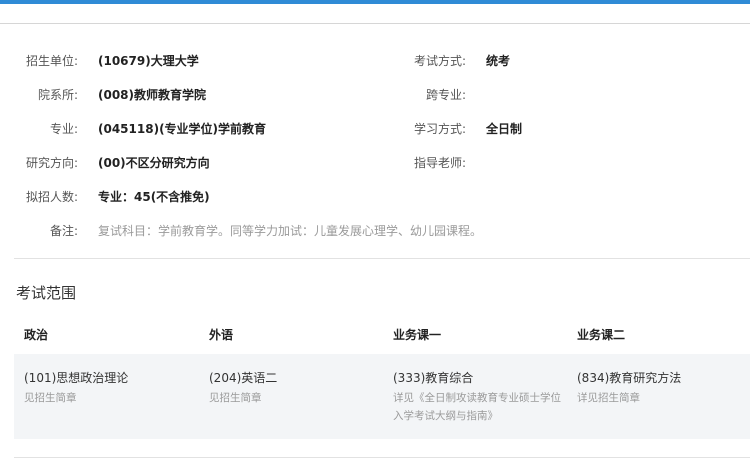  Describe the element at coordinates (439, 129) in the screenshot. I see `study-mode-label: 学习方式:` at that location.